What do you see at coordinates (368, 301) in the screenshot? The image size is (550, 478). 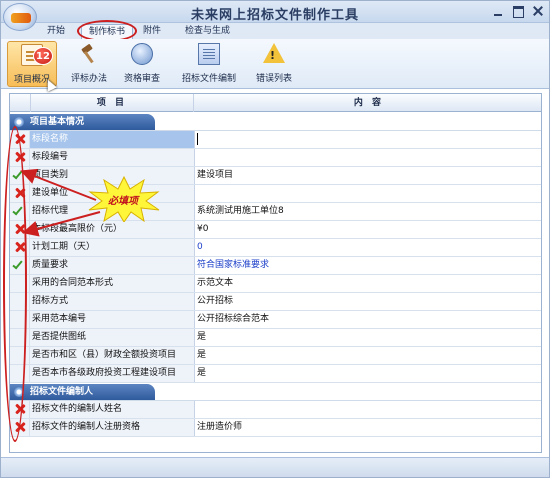 I see `row-value-field: 公开招标` at bounding box center [368, 301].